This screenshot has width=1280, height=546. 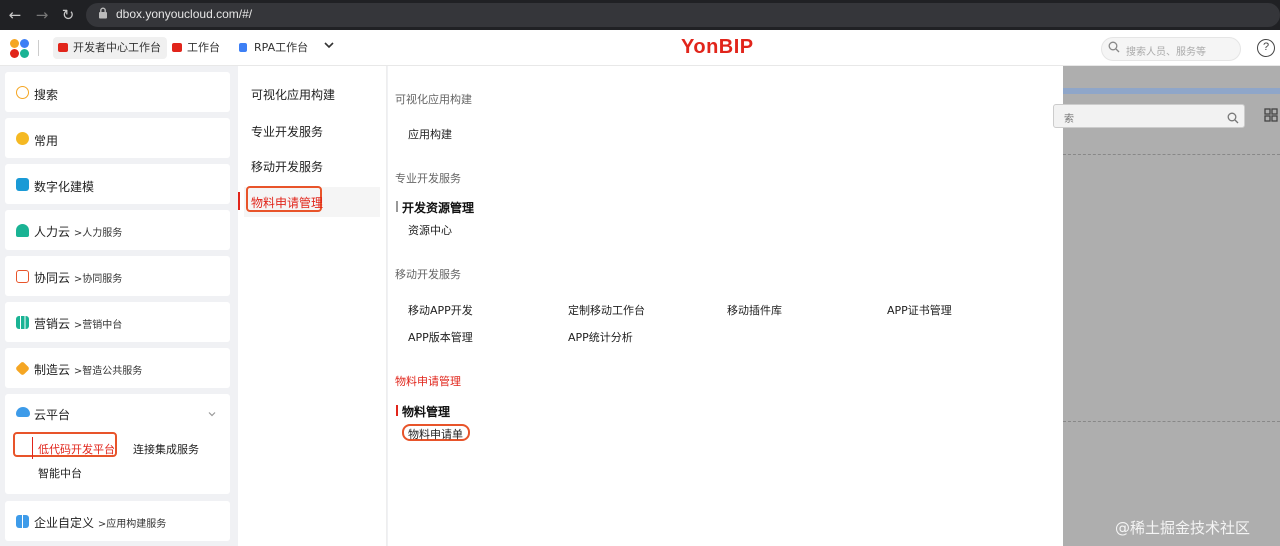 What do you see at coordinates (102, 279) in the screenshot?
I see `sidebar-sublabel: 协同服务` at bounding box center [102, 279].